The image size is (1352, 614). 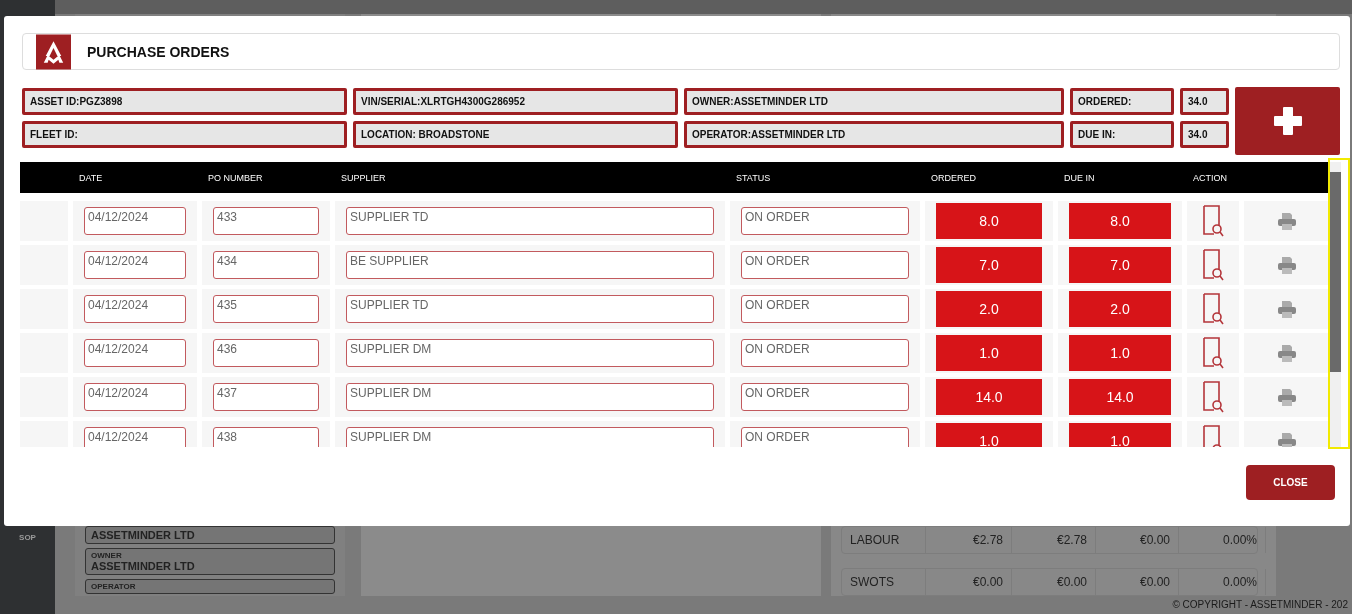 I want to click on scrollbar, so click(x=1335, y=304).